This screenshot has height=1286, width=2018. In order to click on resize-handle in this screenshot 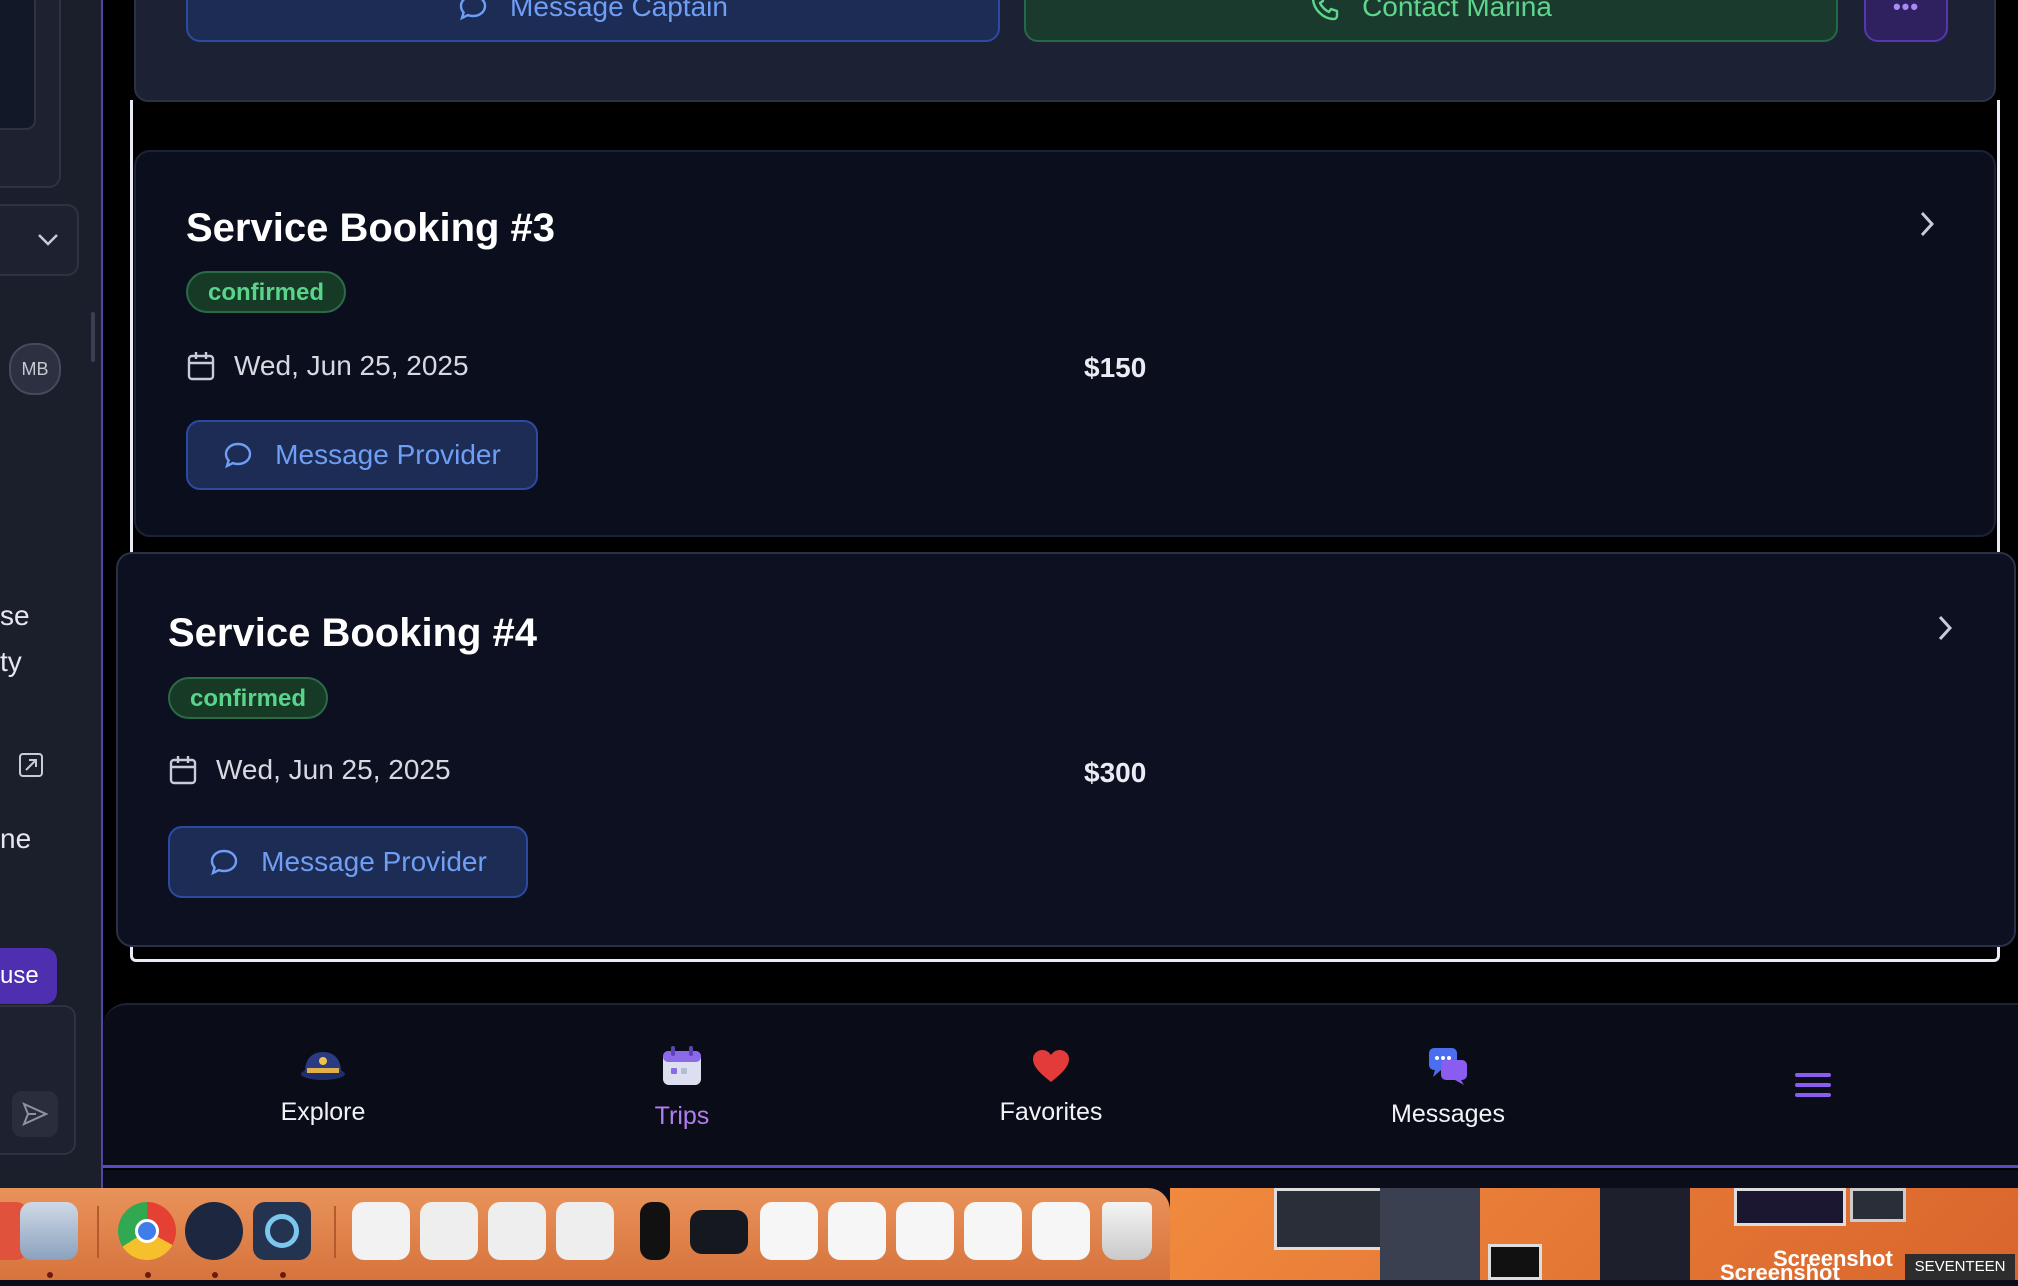, I will do `click(93, 337)`.